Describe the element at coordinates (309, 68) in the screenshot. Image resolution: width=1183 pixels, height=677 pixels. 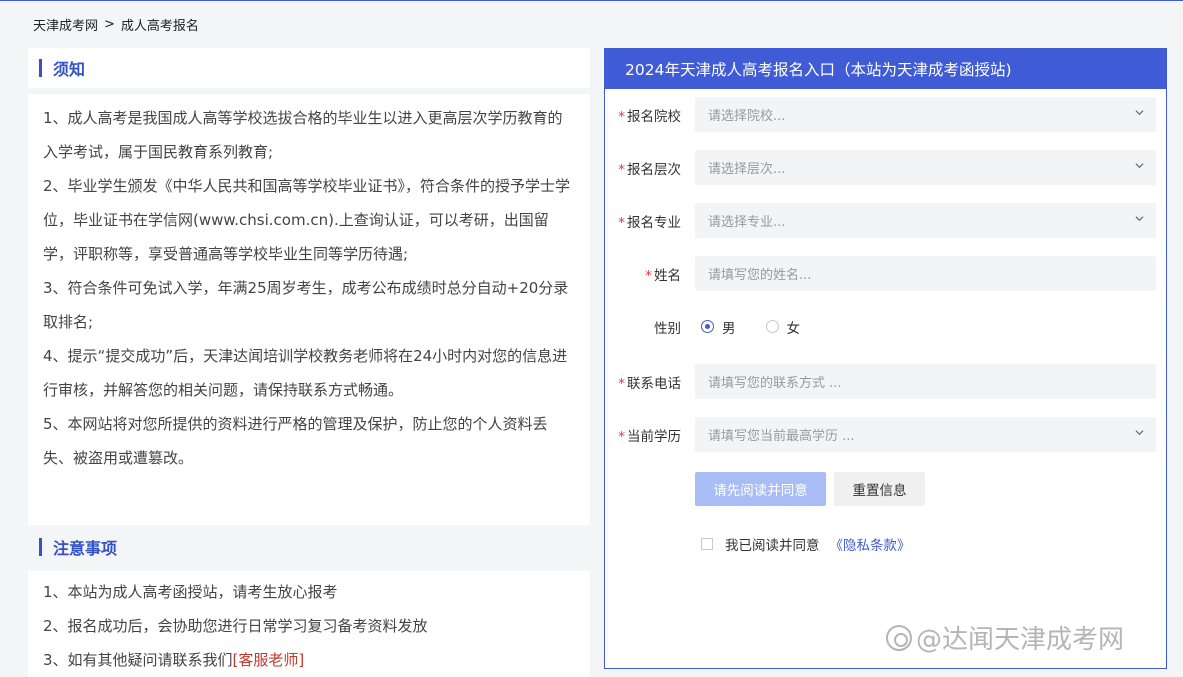
I see `notice-header: 须知` at that location.